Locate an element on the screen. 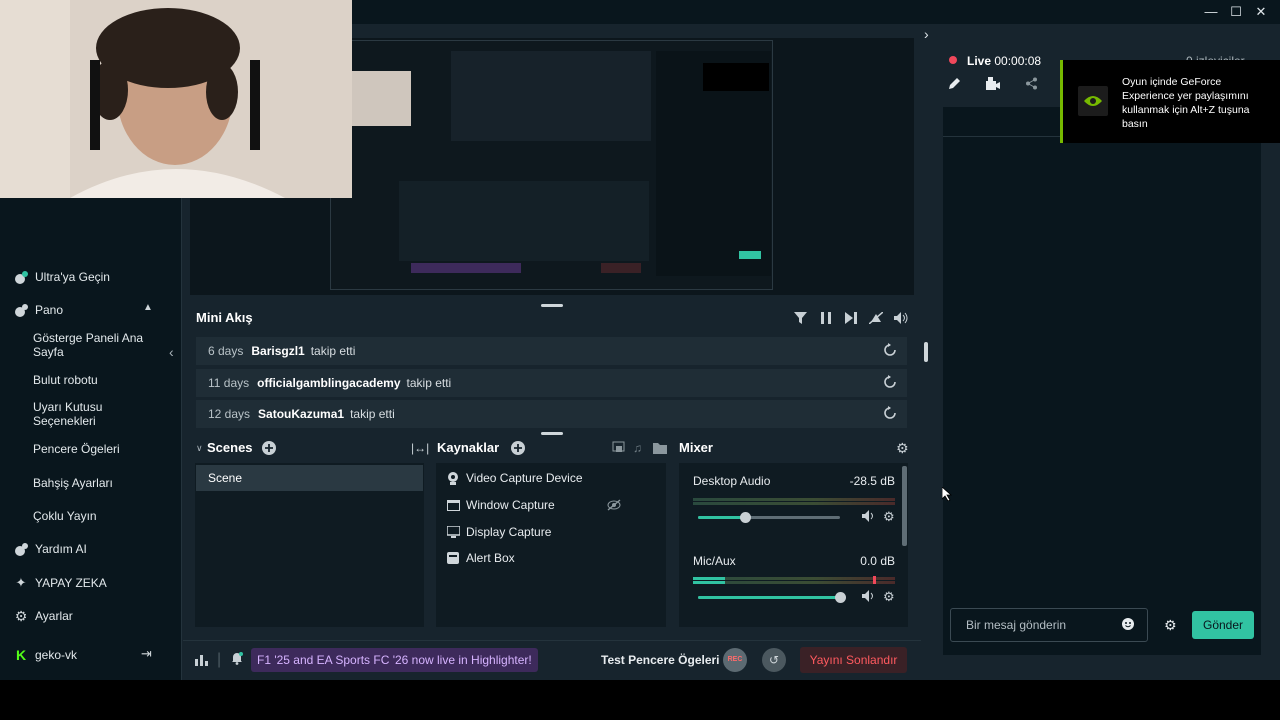 The image size is (1280, 720). source-label: Display Capture is located at coordinates (509, 532).